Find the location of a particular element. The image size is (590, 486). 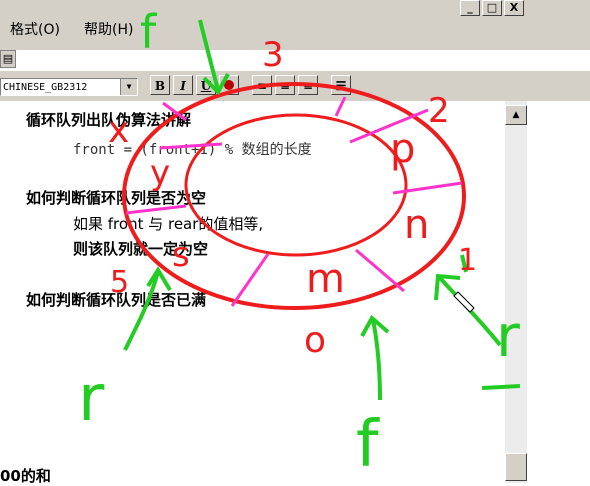

close-button: X is located at coordinates (514, 8).